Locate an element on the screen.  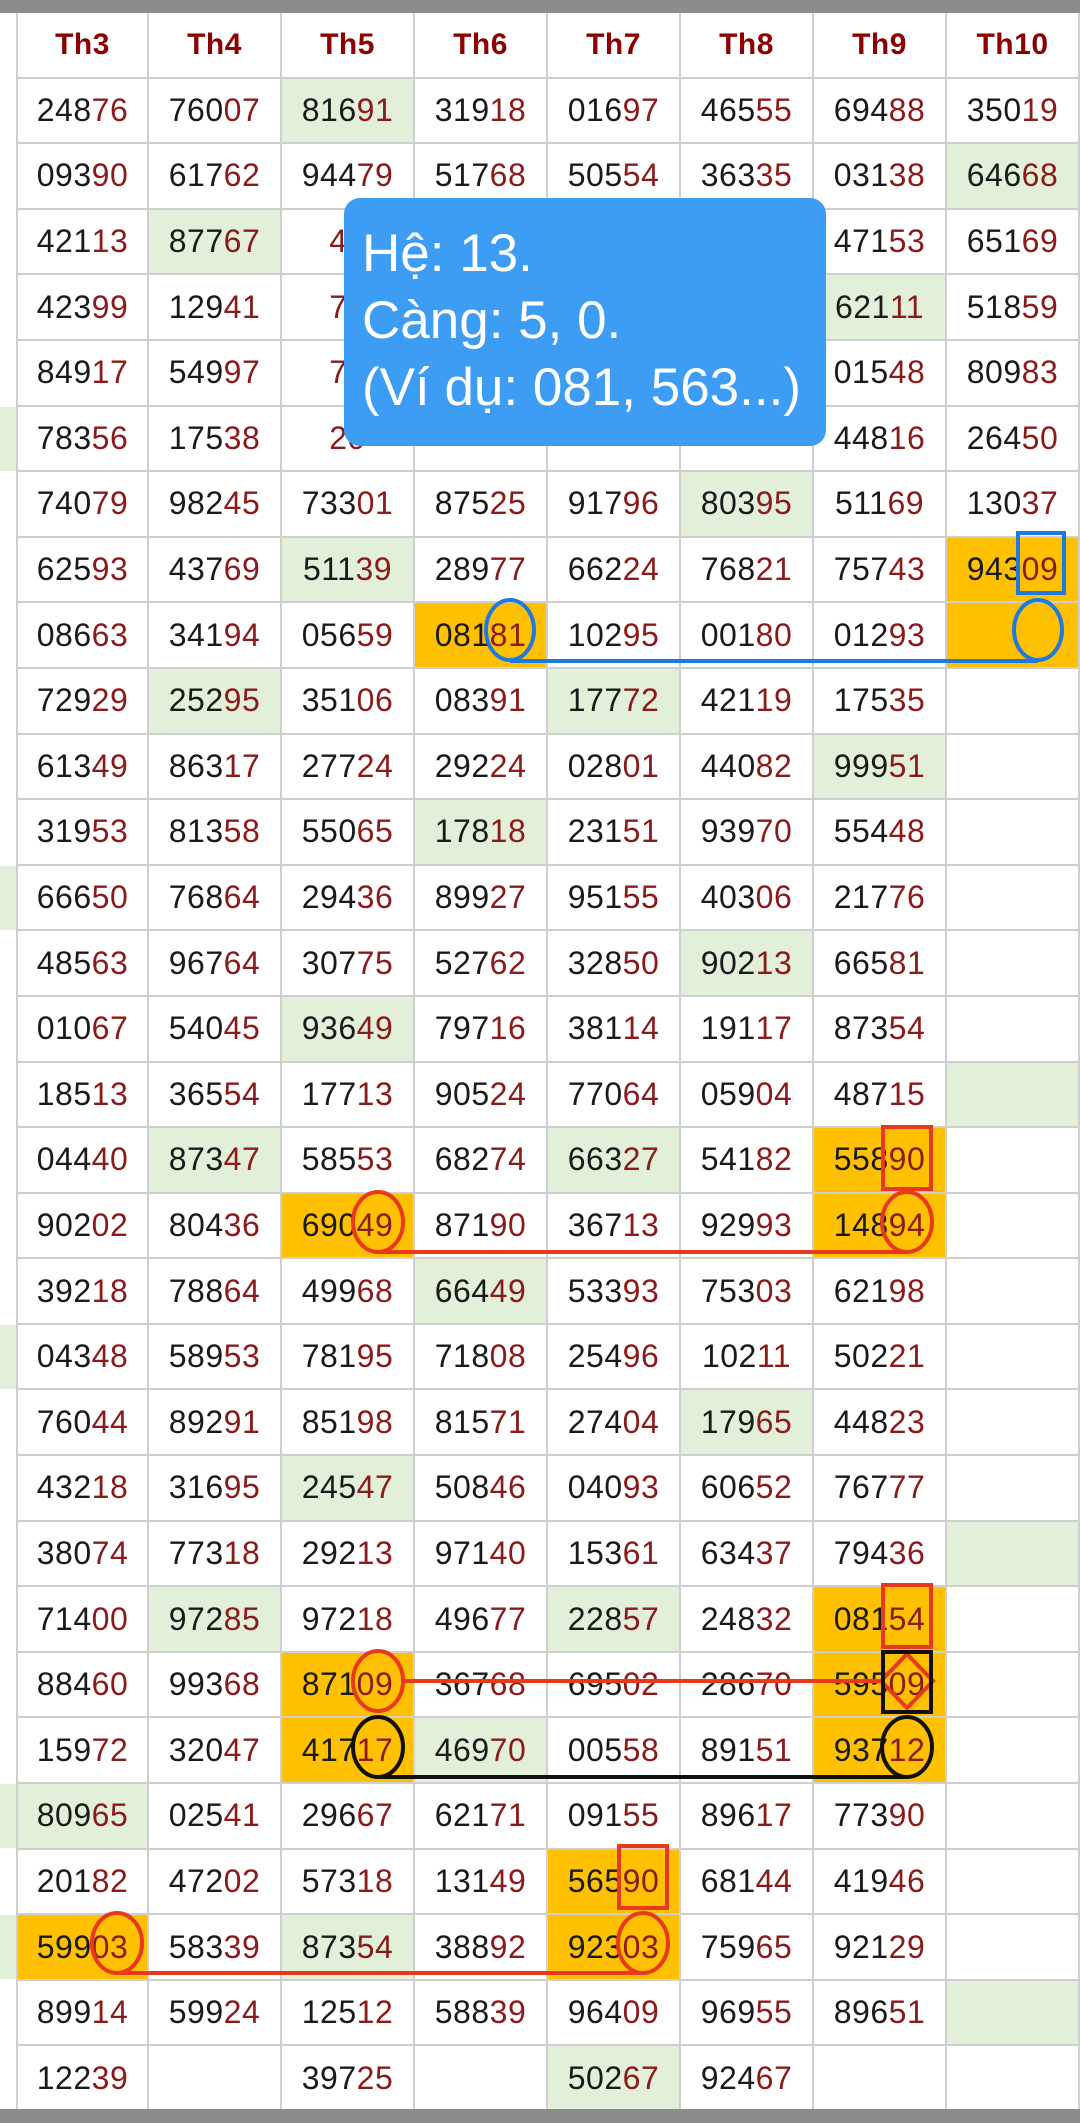
table-cell: 307 75 is located at coordinates (348, 964).